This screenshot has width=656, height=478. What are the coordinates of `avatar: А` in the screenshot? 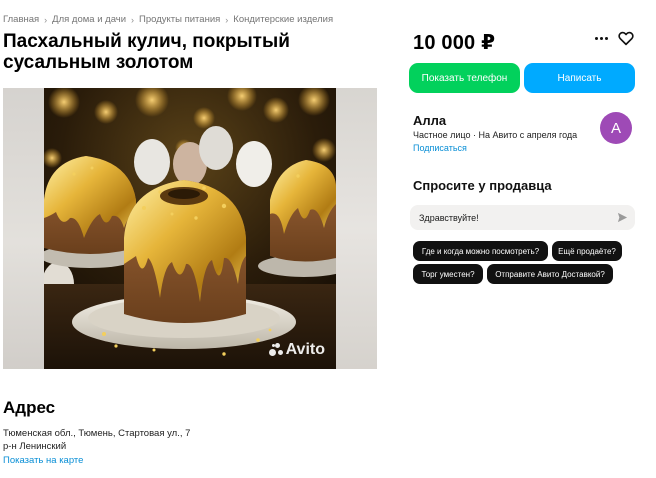 It's located at (616, 128).